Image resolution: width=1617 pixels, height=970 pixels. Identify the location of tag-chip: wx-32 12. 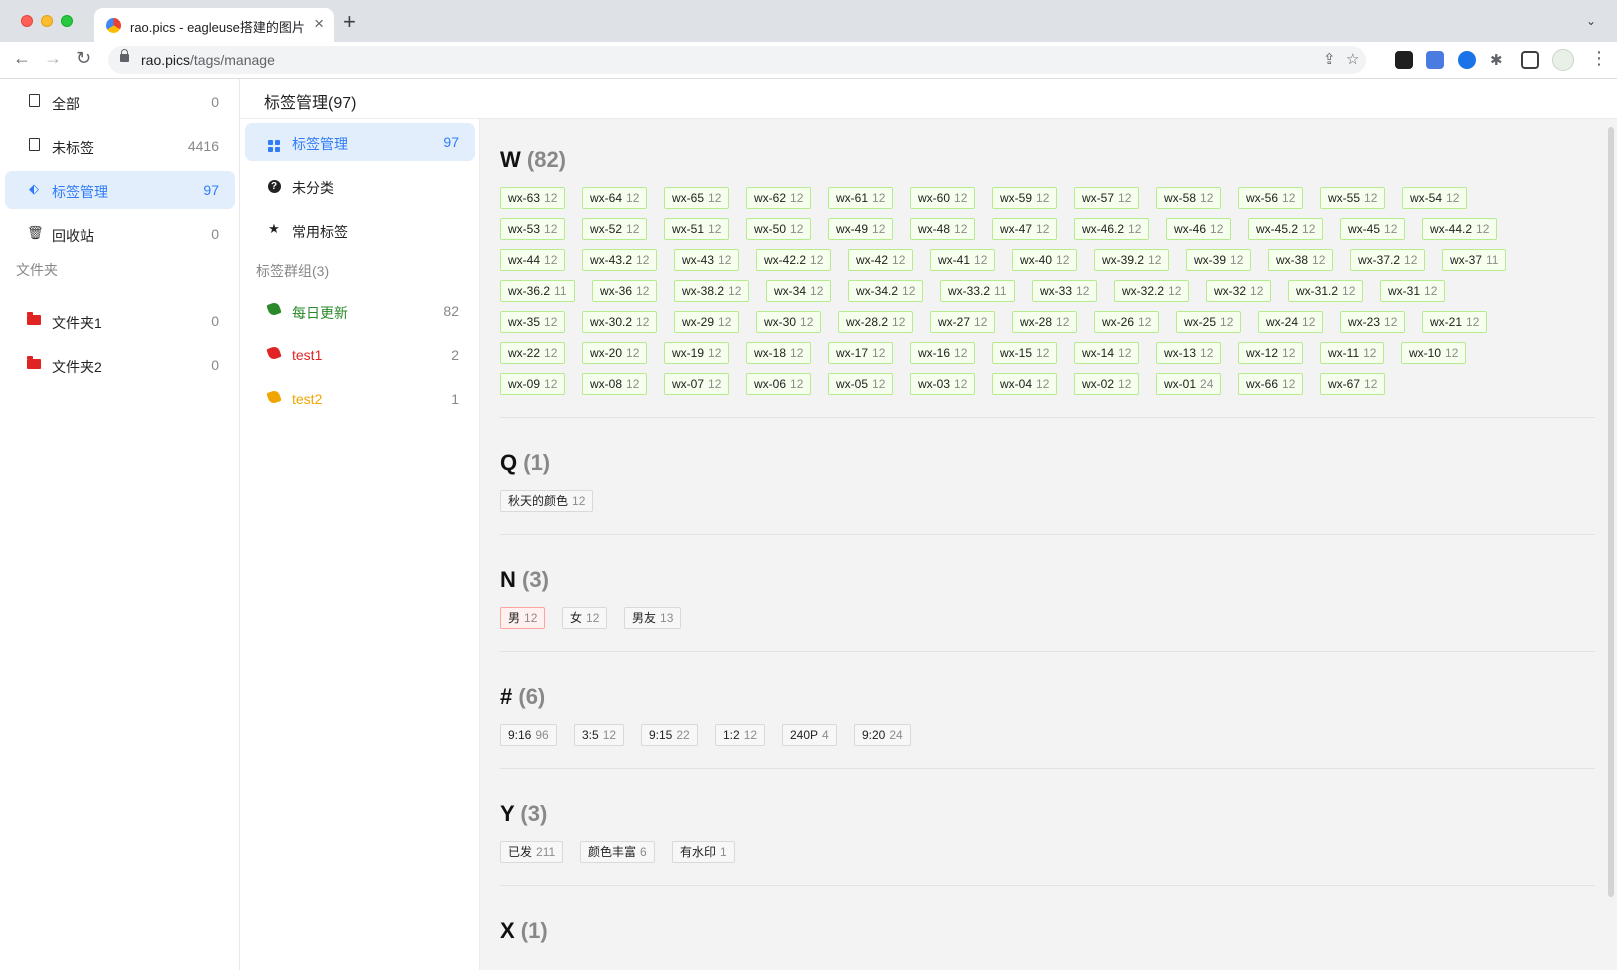
(1239, 291).